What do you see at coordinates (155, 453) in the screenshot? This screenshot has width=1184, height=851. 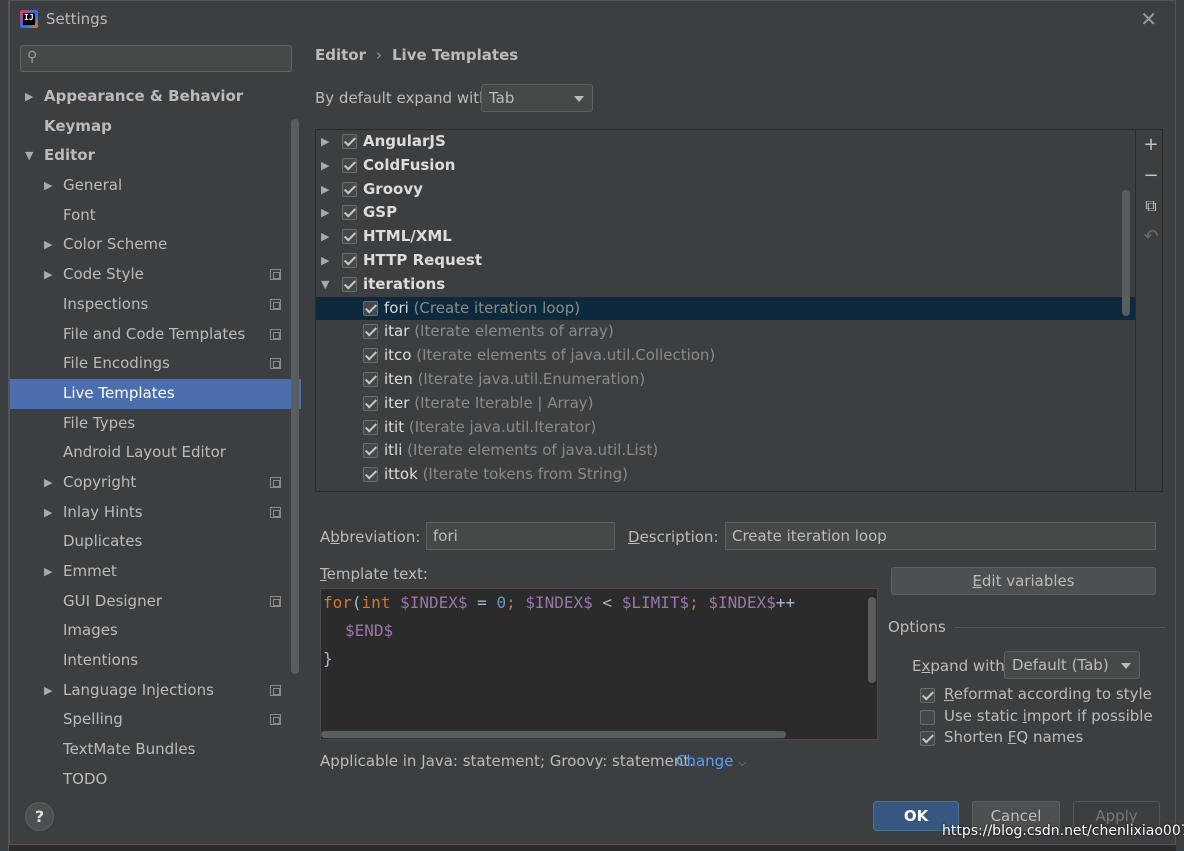 I see `sidebar-item-android-layout-editor: Android Layout Editor` at bounding box center [155, 453].